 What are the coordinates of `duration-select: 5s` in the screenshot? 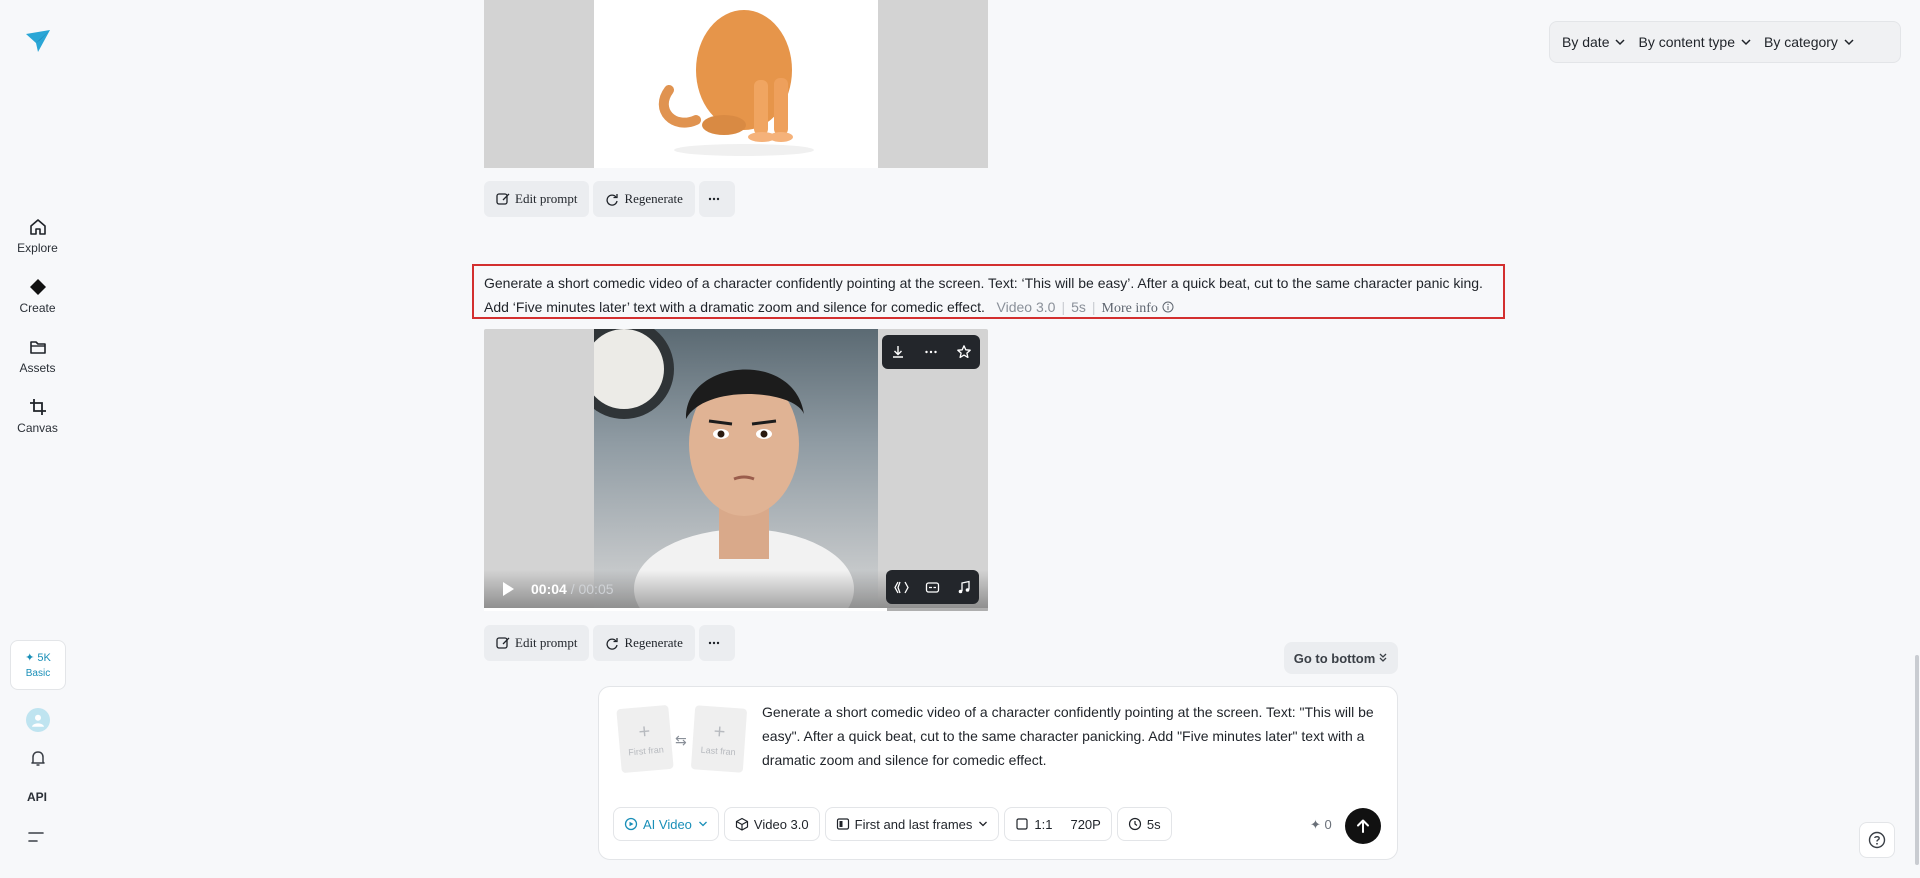 It's located at (1144, 824).